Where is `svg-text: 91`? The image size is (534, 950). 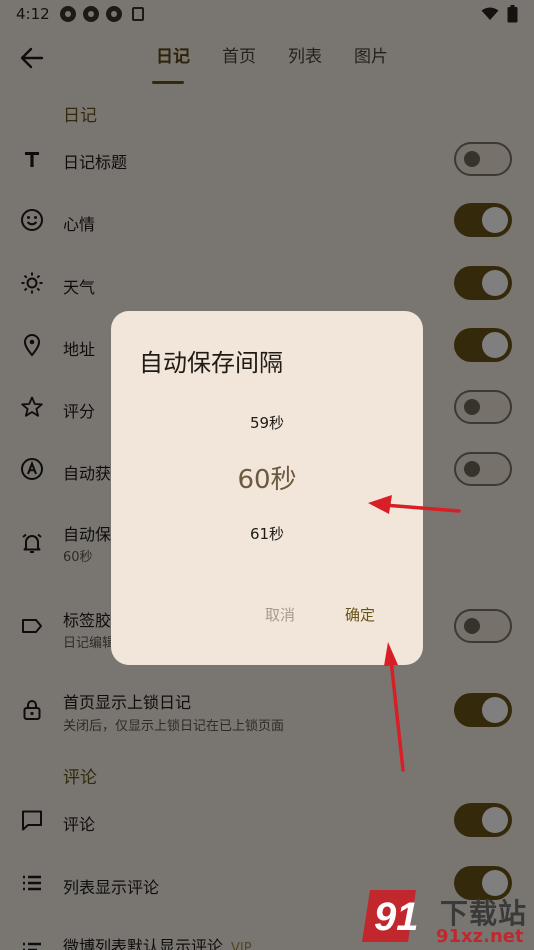 svg-text: 91 is located at coordinates (396, 917).